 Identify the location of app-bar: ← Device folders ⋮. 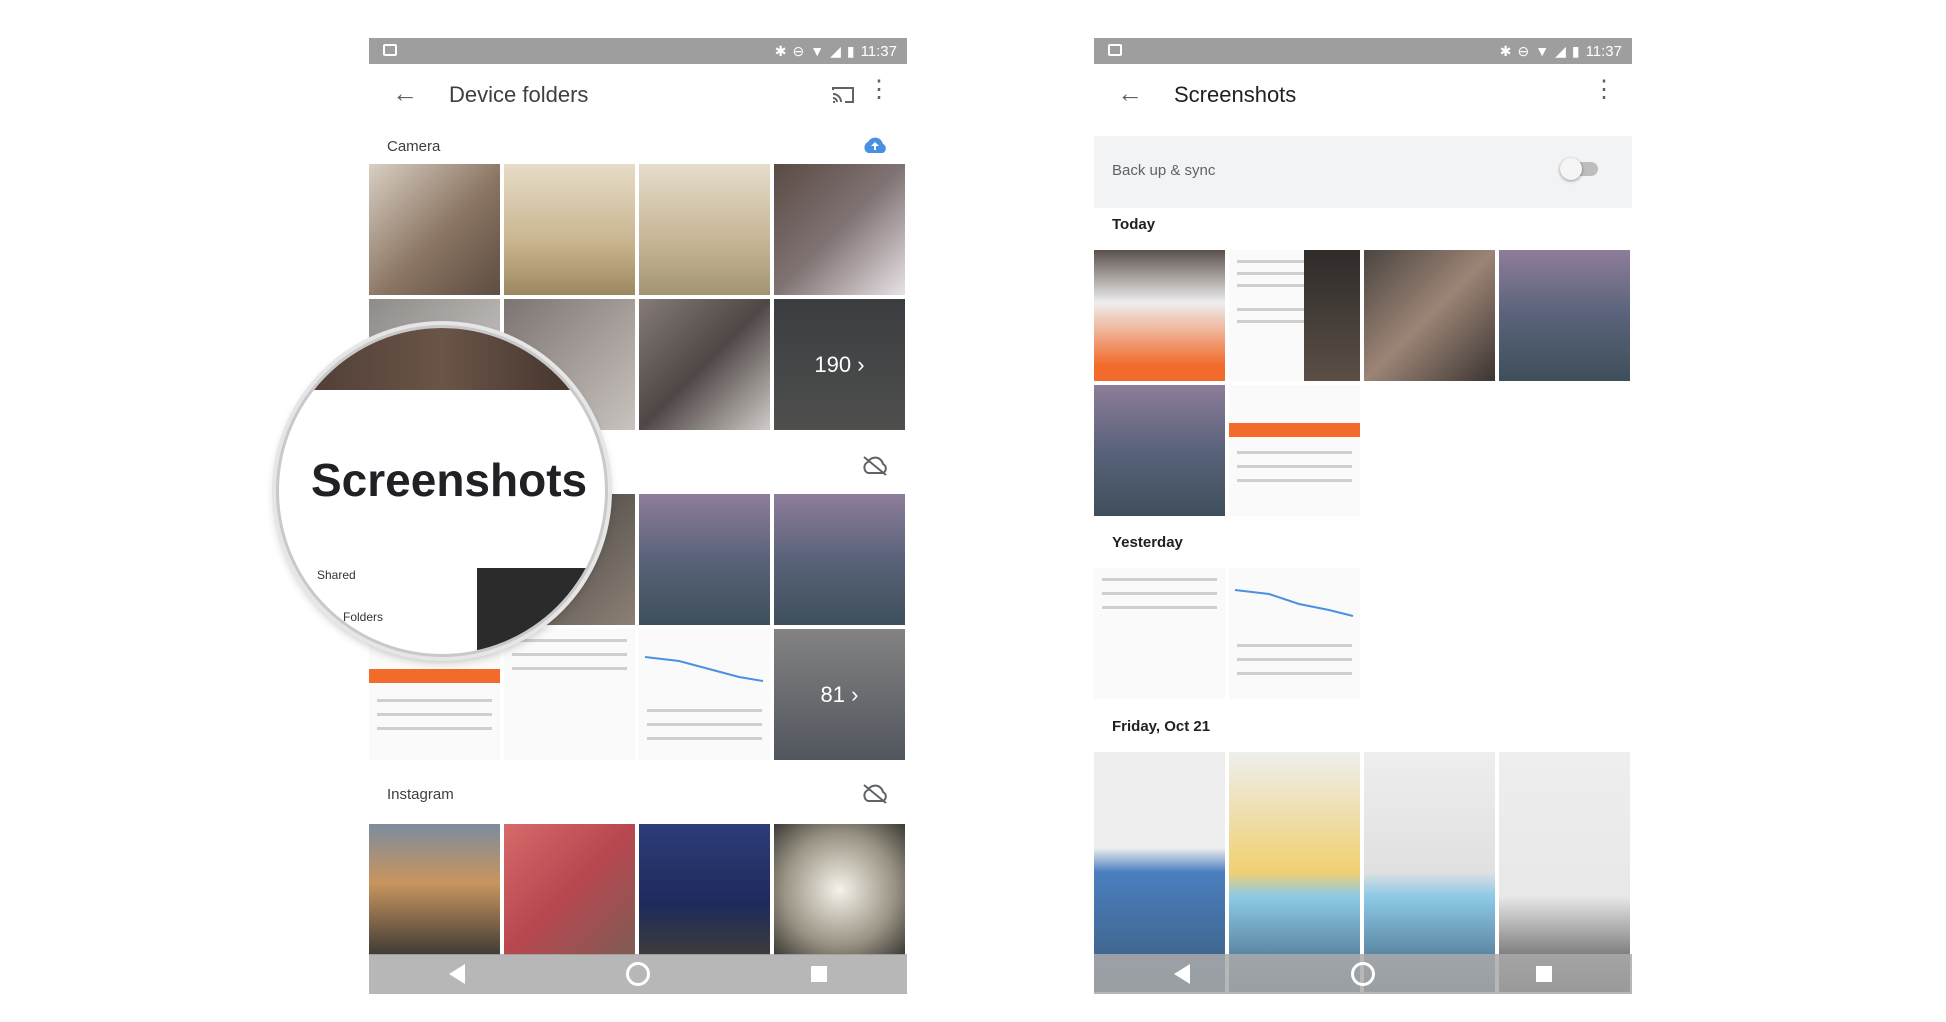
(638, 96).